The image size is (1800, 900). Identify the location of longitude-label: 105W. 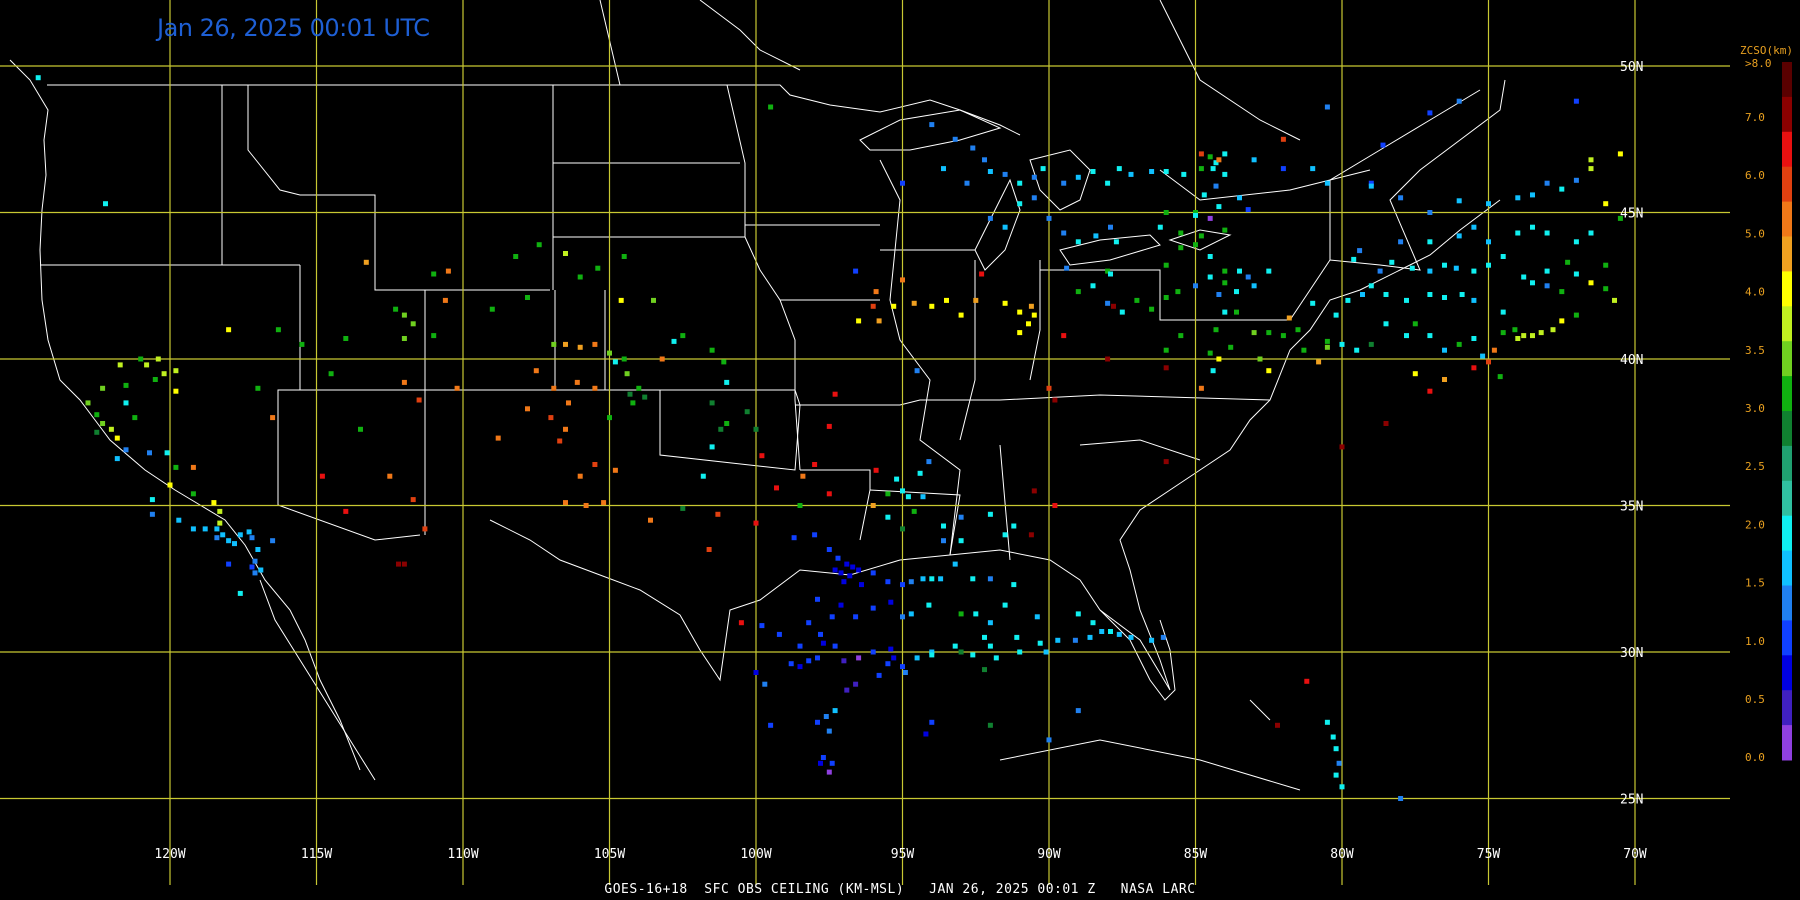
(609, 854).